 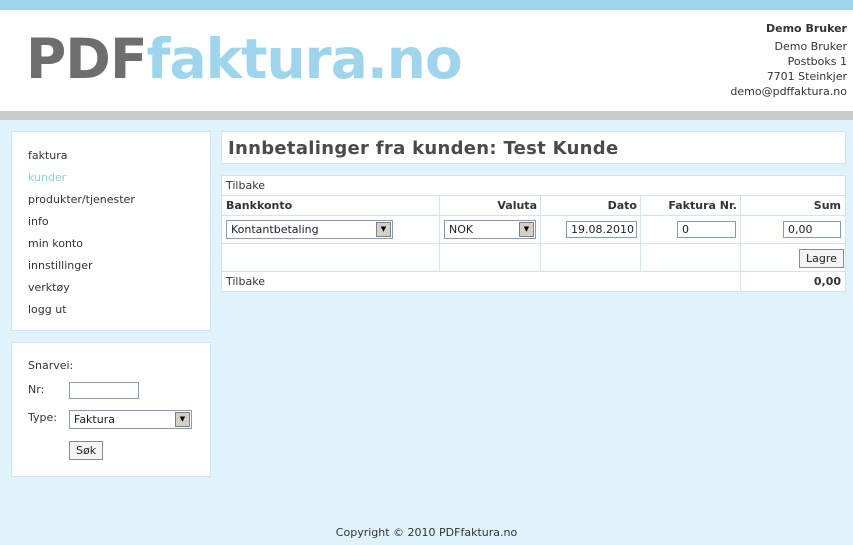 I want to click on col-header-sum: Sum, so click(x=827, y=205).